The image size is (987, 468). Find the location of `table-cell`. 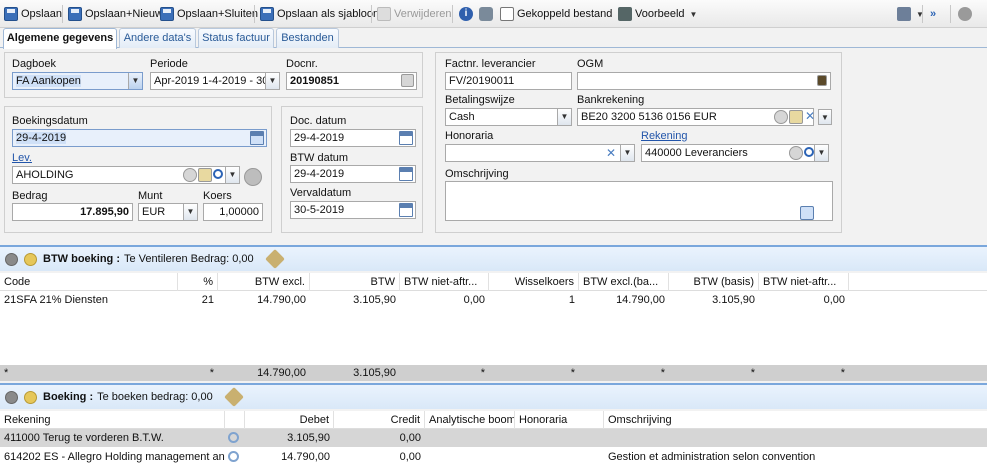

table-cell is located at coordinates (470, 438).